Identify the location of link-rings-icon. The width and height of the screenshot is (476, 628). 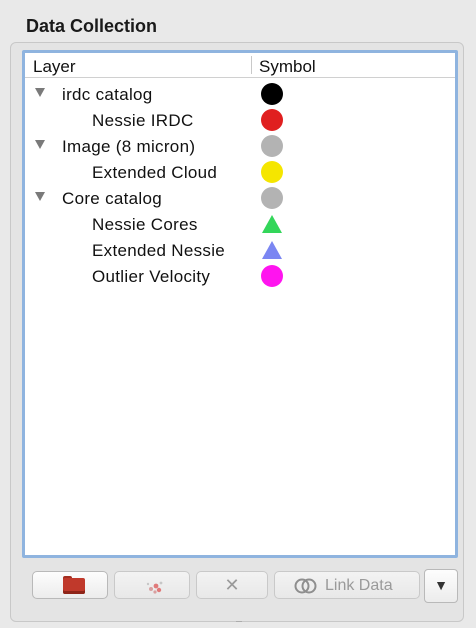
(305, 586).